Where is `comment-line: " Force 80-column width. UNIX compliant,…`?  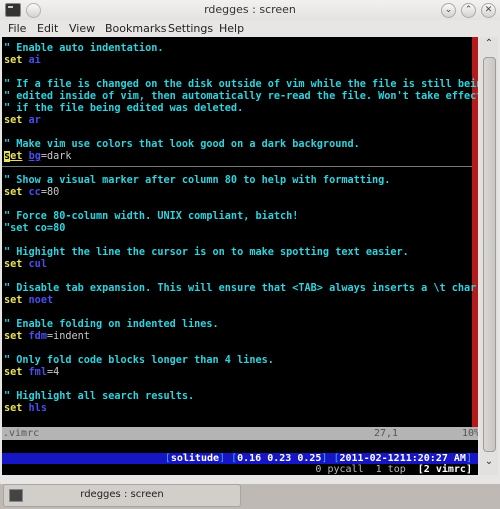 comment-line: " Force 80-column width. UNIX compliant,… is located at coordinates (151, 217).